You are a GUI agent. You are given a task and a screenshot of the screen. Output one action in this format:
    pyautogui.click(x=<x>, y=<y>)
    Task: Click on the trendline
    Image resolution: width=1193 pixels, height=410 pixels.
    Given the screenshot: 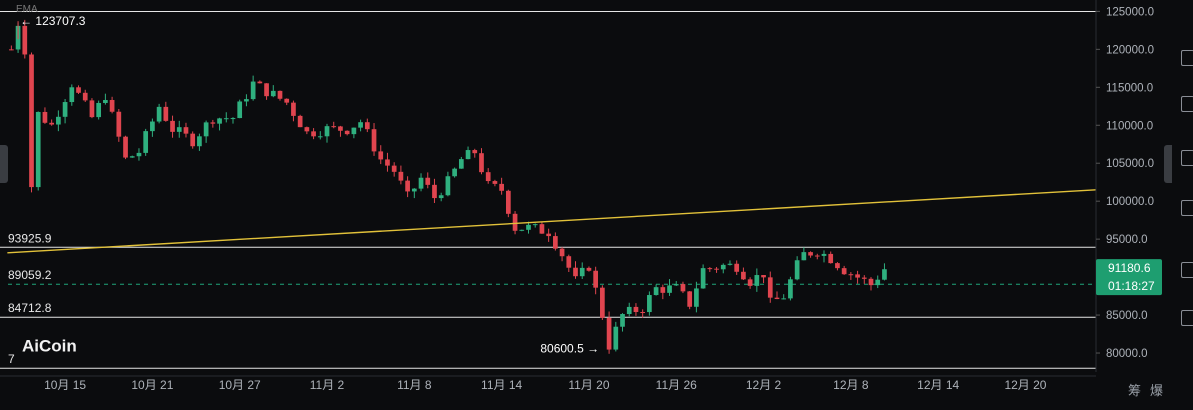 What is the action you would take?
    pyautogui.click(x=552, y=221)
    